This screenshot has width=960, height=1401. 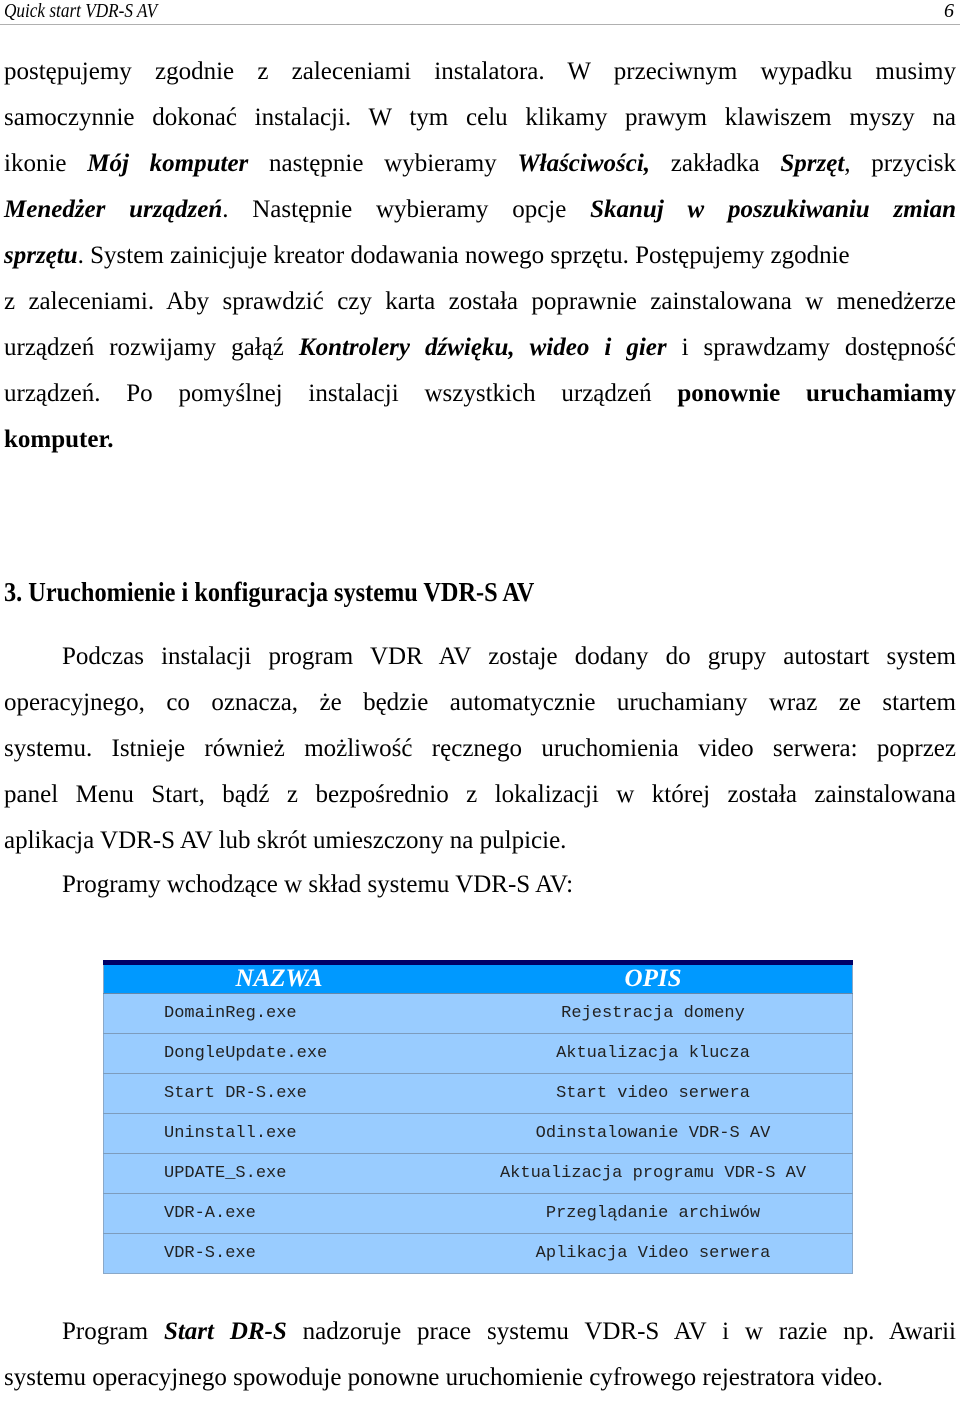 I want to click on table-header-row: NAZWA OPIS, so click(x=478, y=978).